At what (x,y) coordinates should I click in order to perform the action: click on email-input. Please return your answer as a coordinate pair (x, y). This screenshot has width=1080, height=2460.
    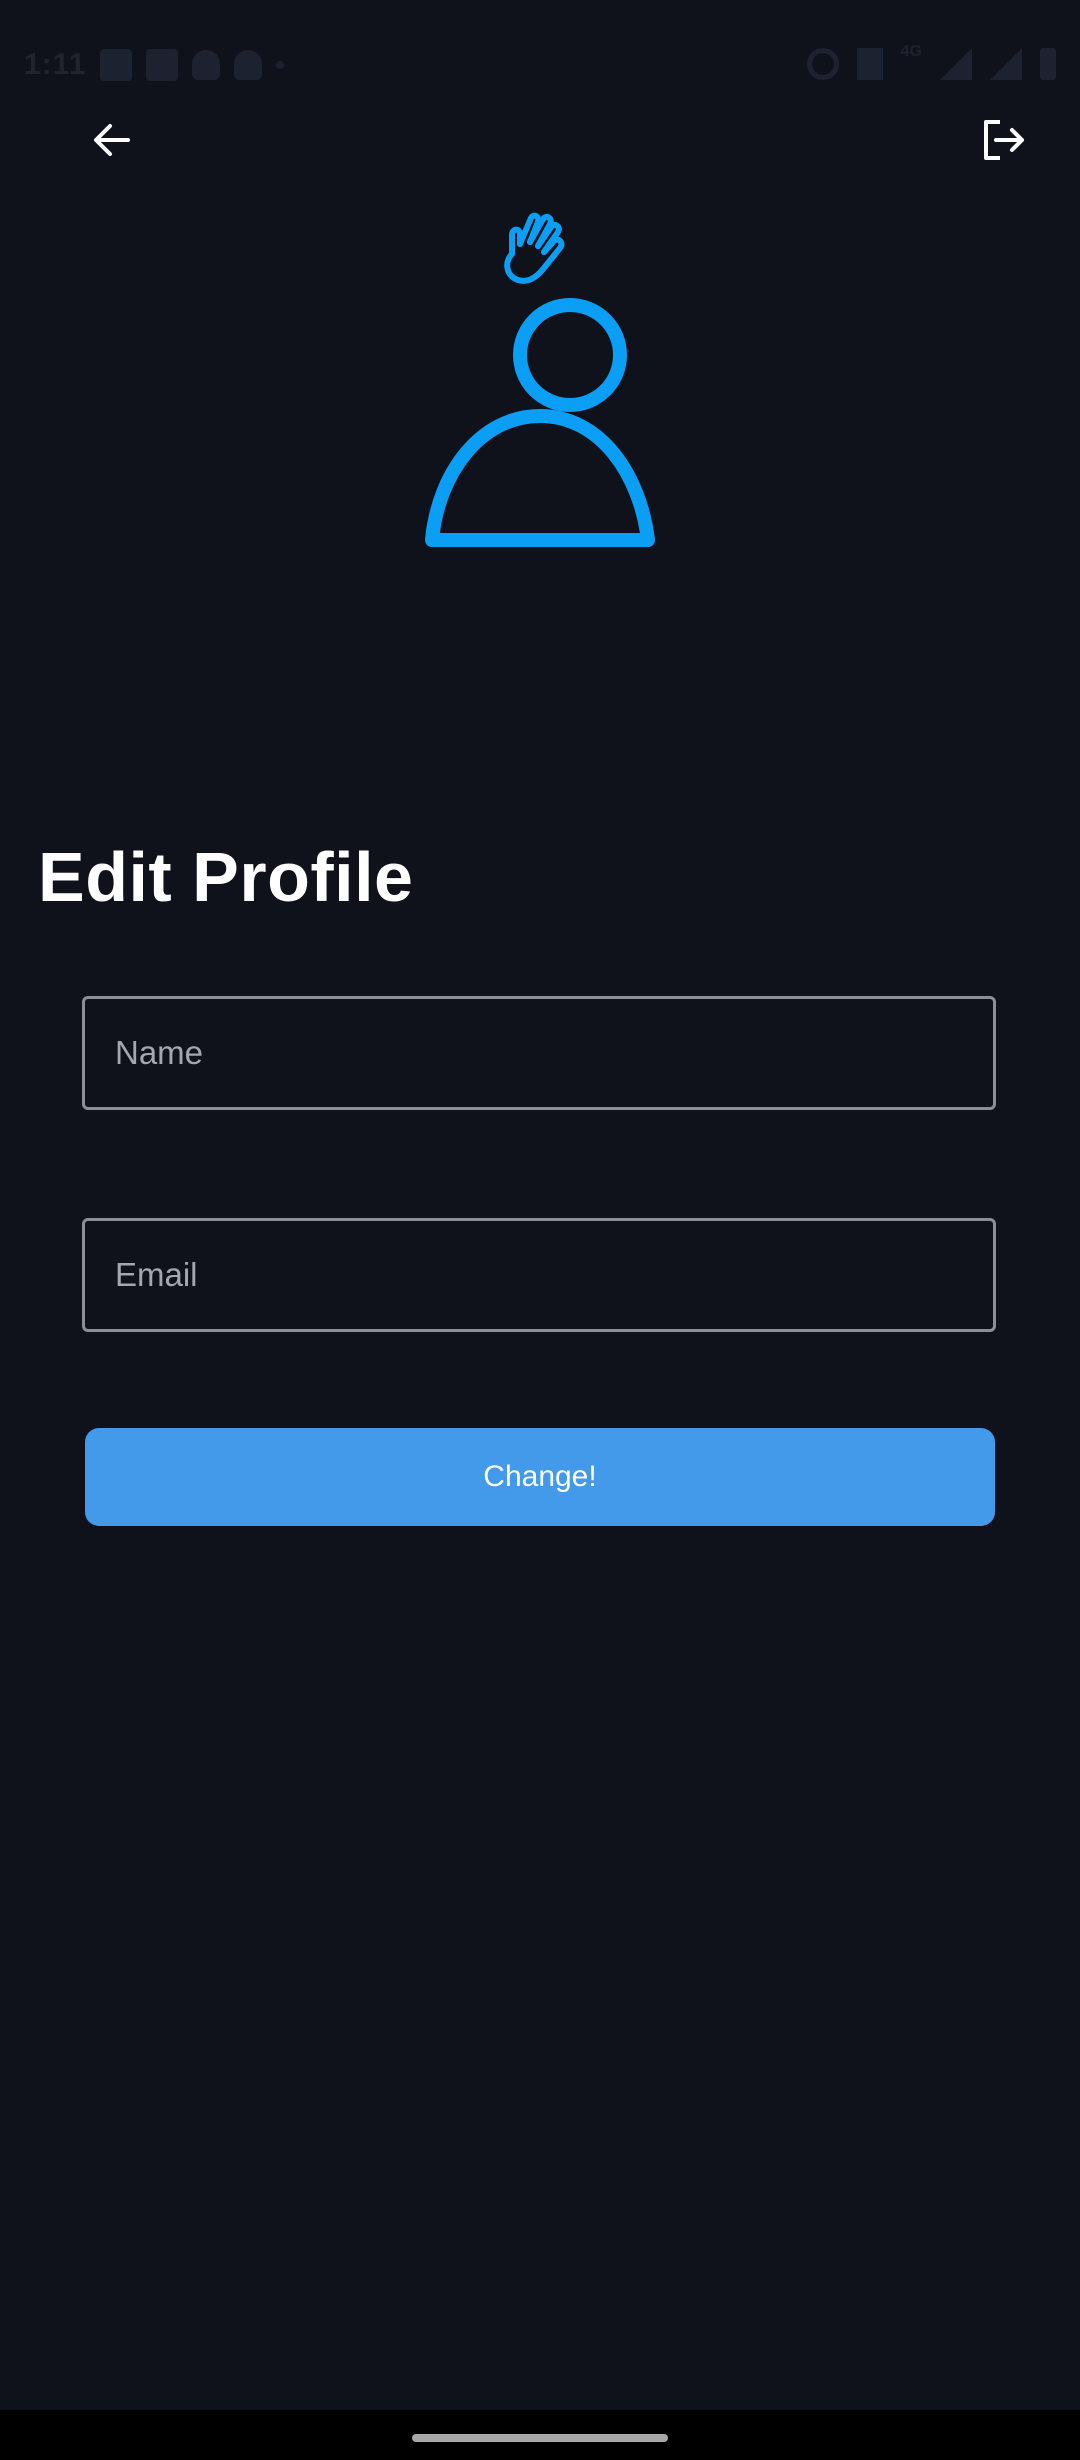
    Looking at the image, I should click on (539, 1275).